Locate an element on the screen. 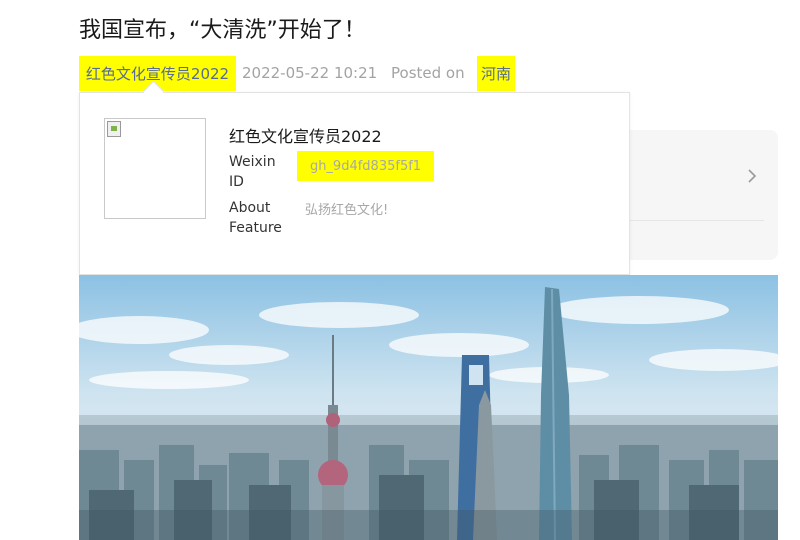  posted-on-label: Posted on is located at coordinates (428, 73).